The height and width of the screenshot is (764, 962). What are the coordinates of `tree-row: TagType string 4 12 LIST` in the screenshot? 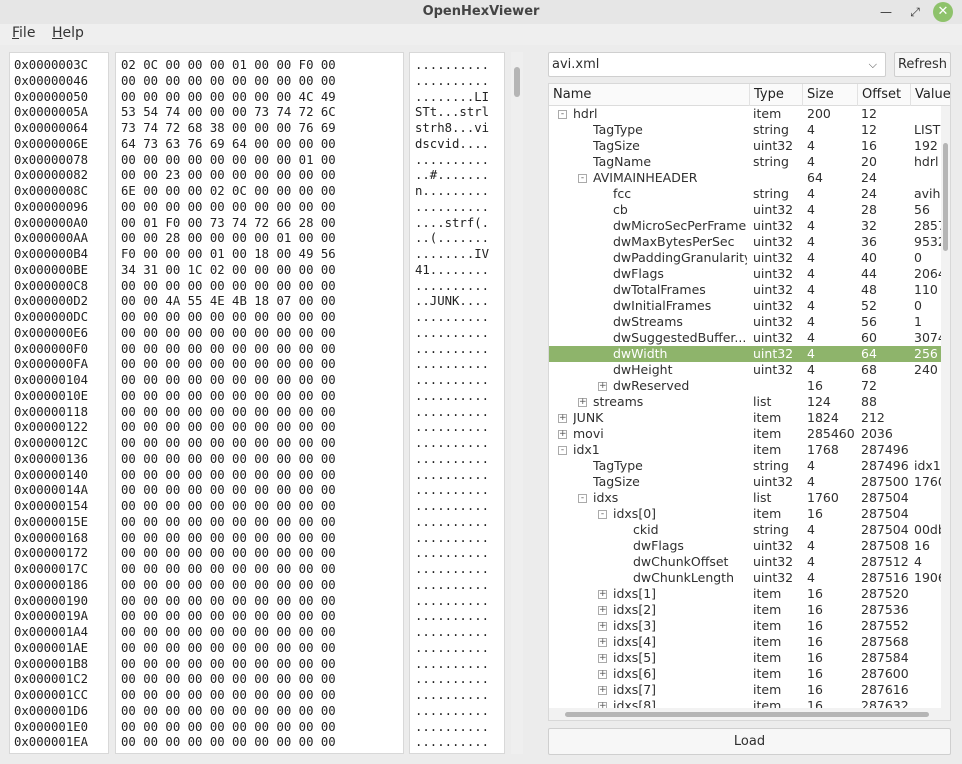 It's located at (745, 130).